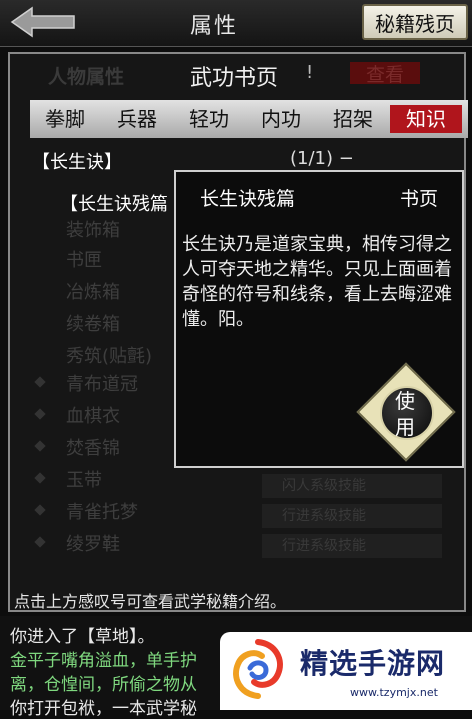 The height and width of the screenshot is (719, 472). I want to click on book-item: 【长生诀残篇, so click(114, 203).